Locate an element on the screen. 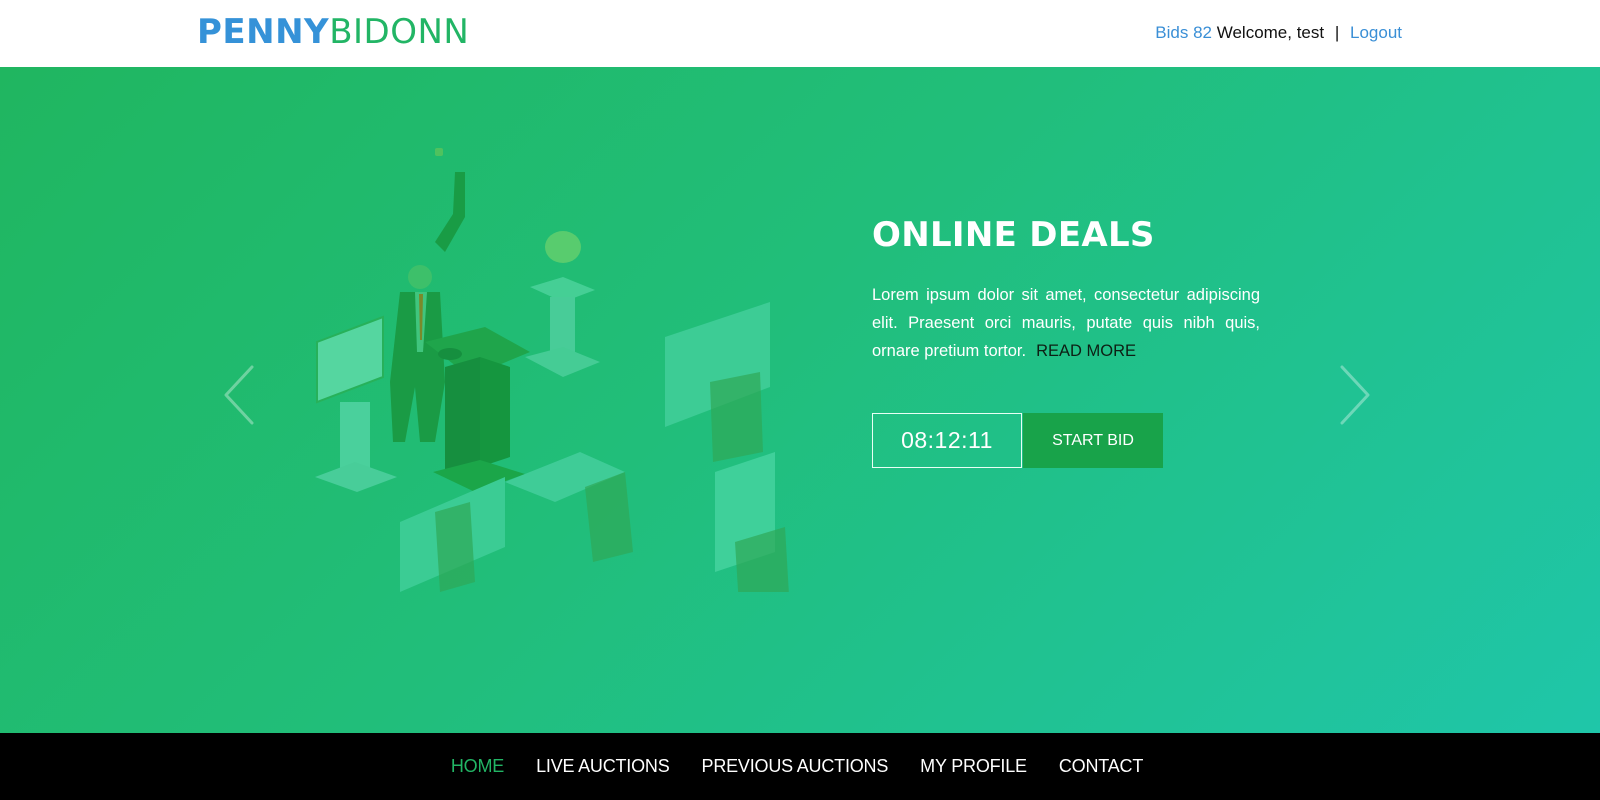 Image resolution: width=1600 pixels, height=800 pixels. bid-controls: 08:12:11 START BID is located at coordinates (1017, 440).